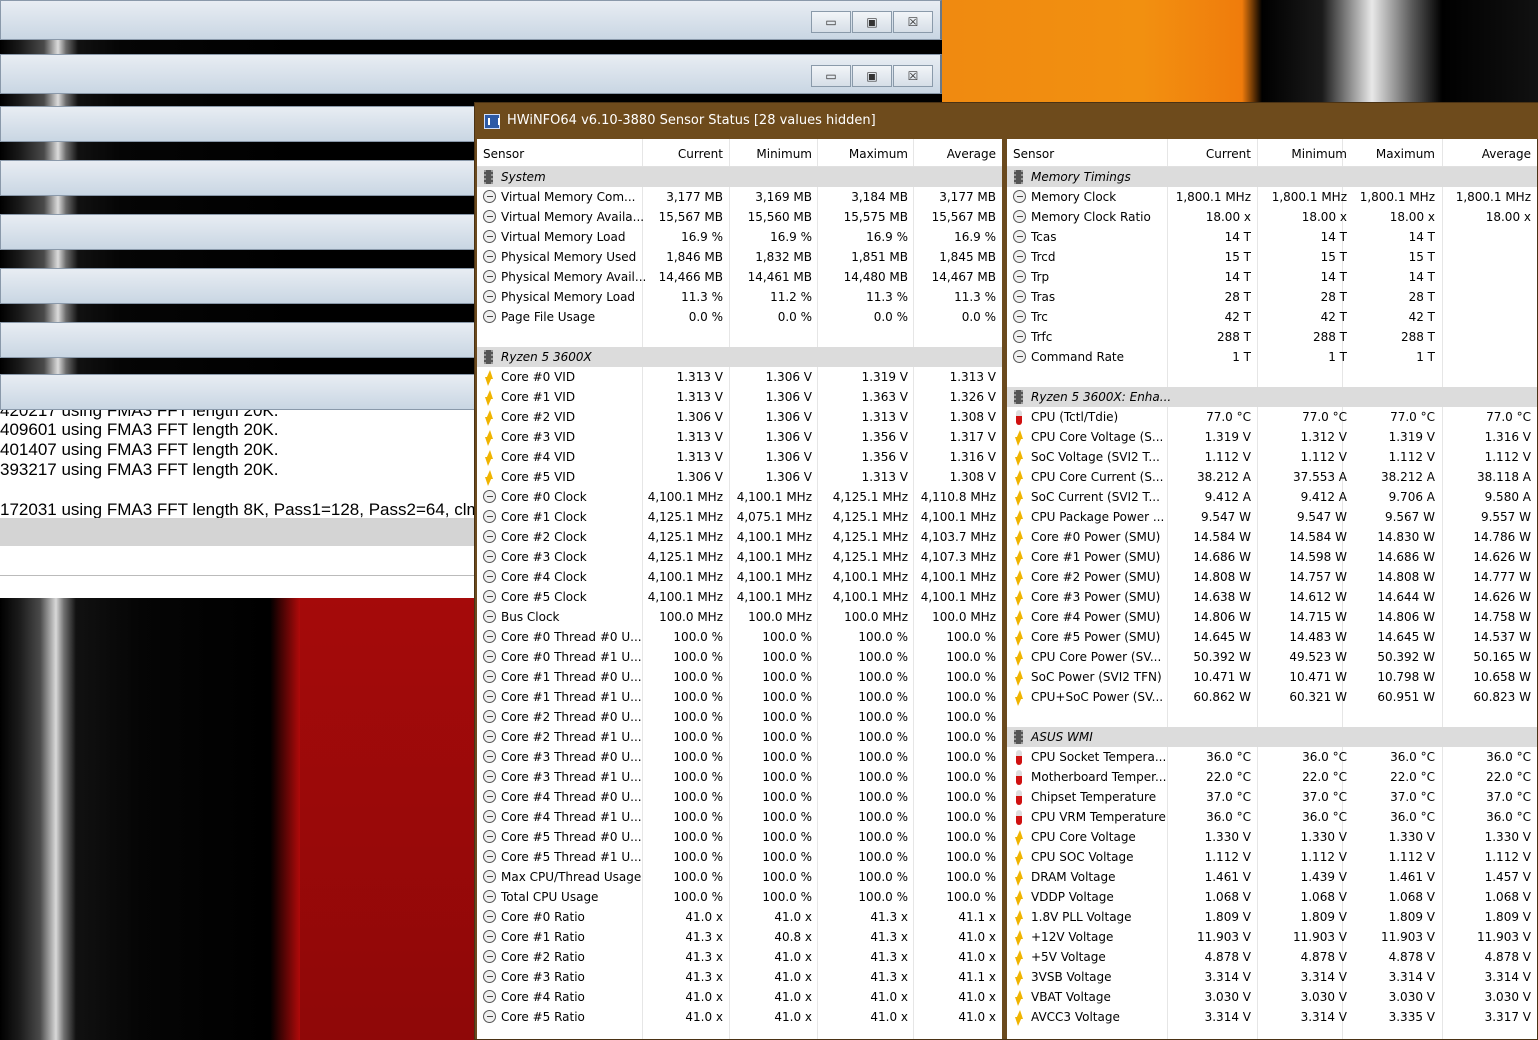  Describe the element at coordinates (1272, 957) in the screenshot. I see `sensor-row: +5V Voltage 4.878 V 4.878 V 4.878 V 4.878 V` at that location.